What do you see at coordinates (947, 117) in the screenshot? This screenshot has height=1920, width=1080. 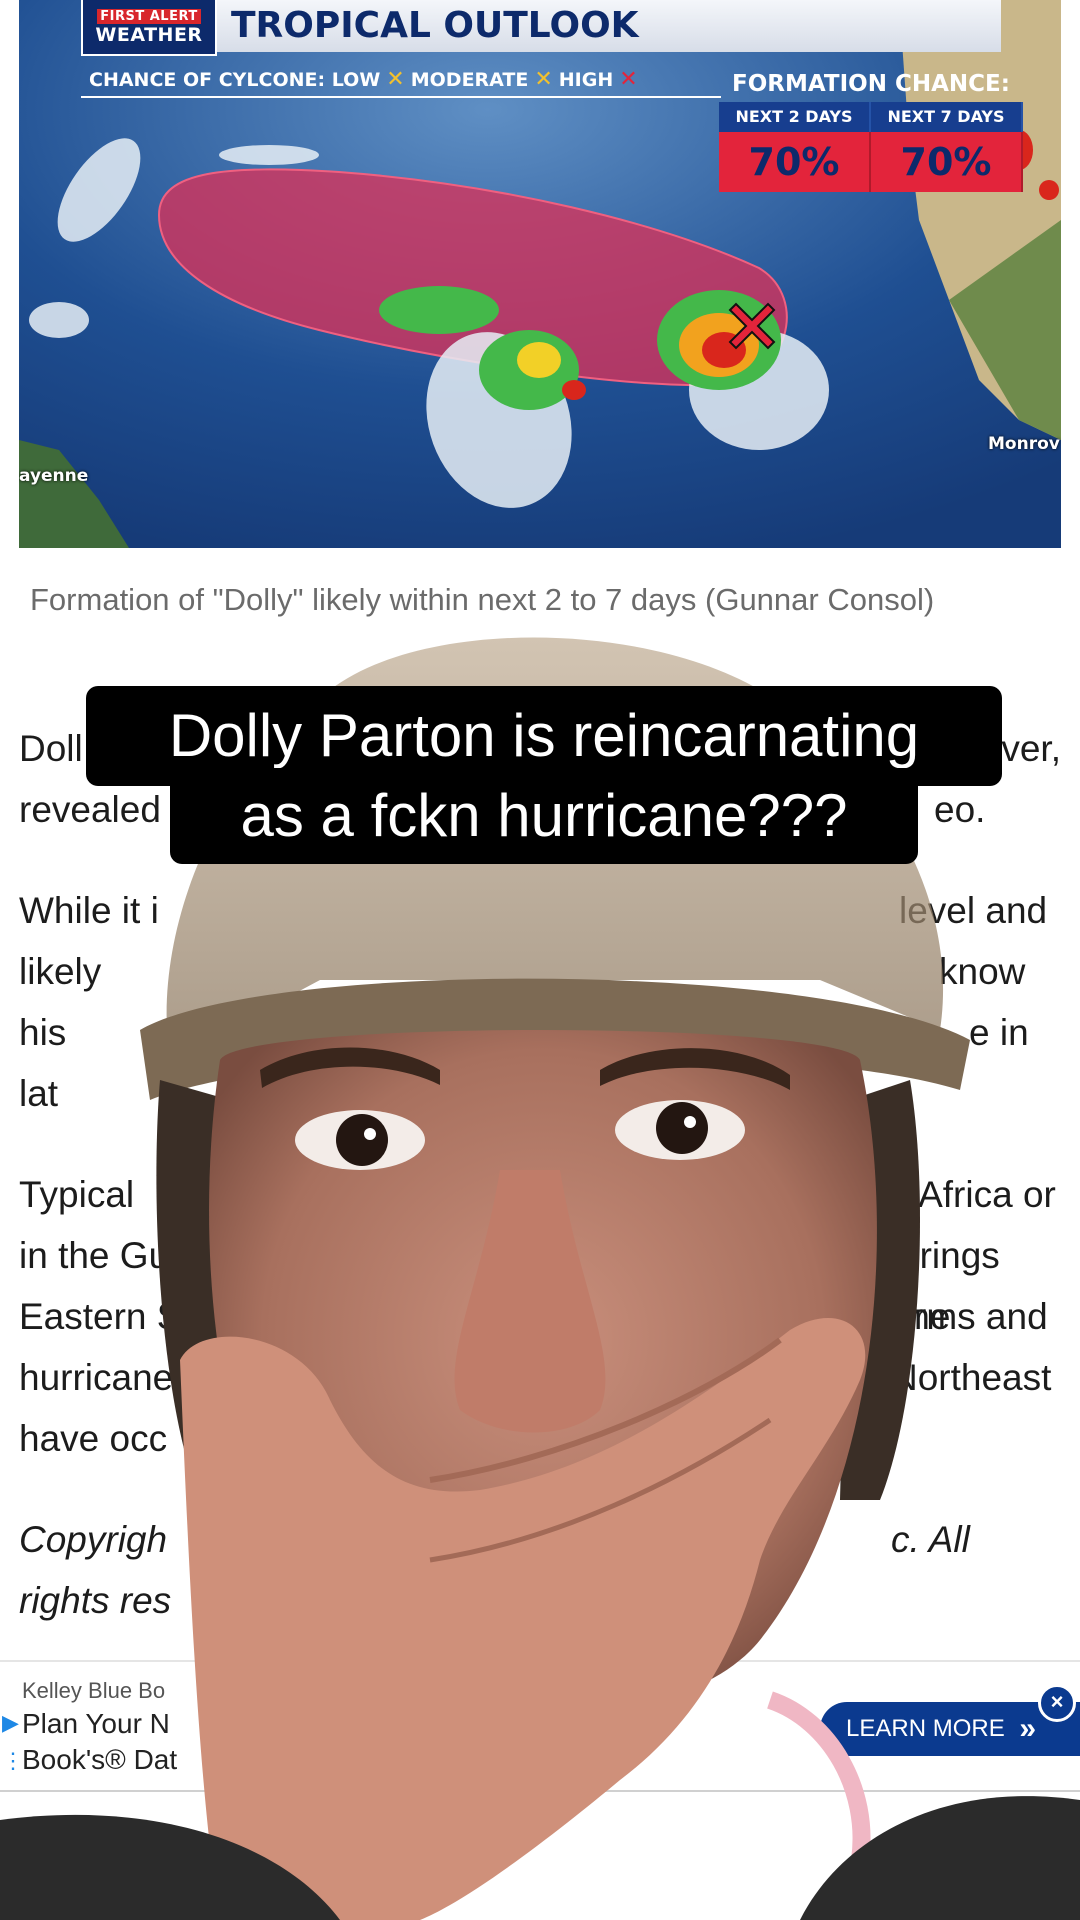 I see `period-label: NEXT 7 DAYS` at bounding box center [947, 117].